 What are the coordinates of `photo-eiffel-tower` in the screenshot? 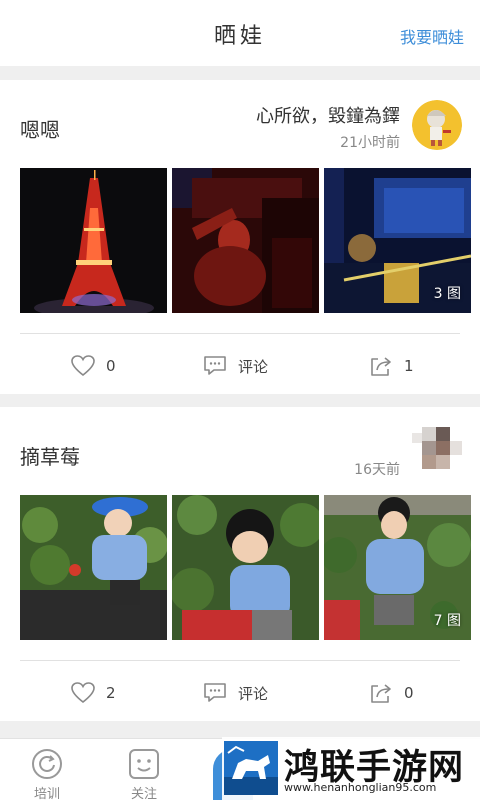 It's located at (93, 240).